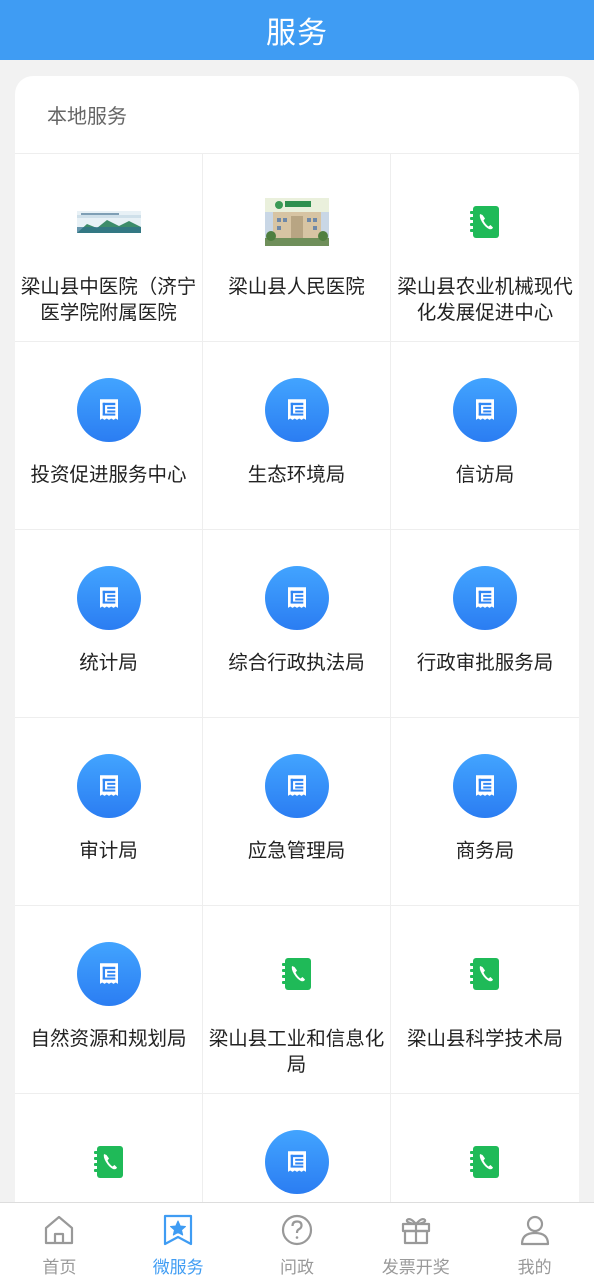 The height and width of the screenshot is (1280, 594). I want to click on tab-invoice-lottery: 发票开奖, so click(415, 1241).